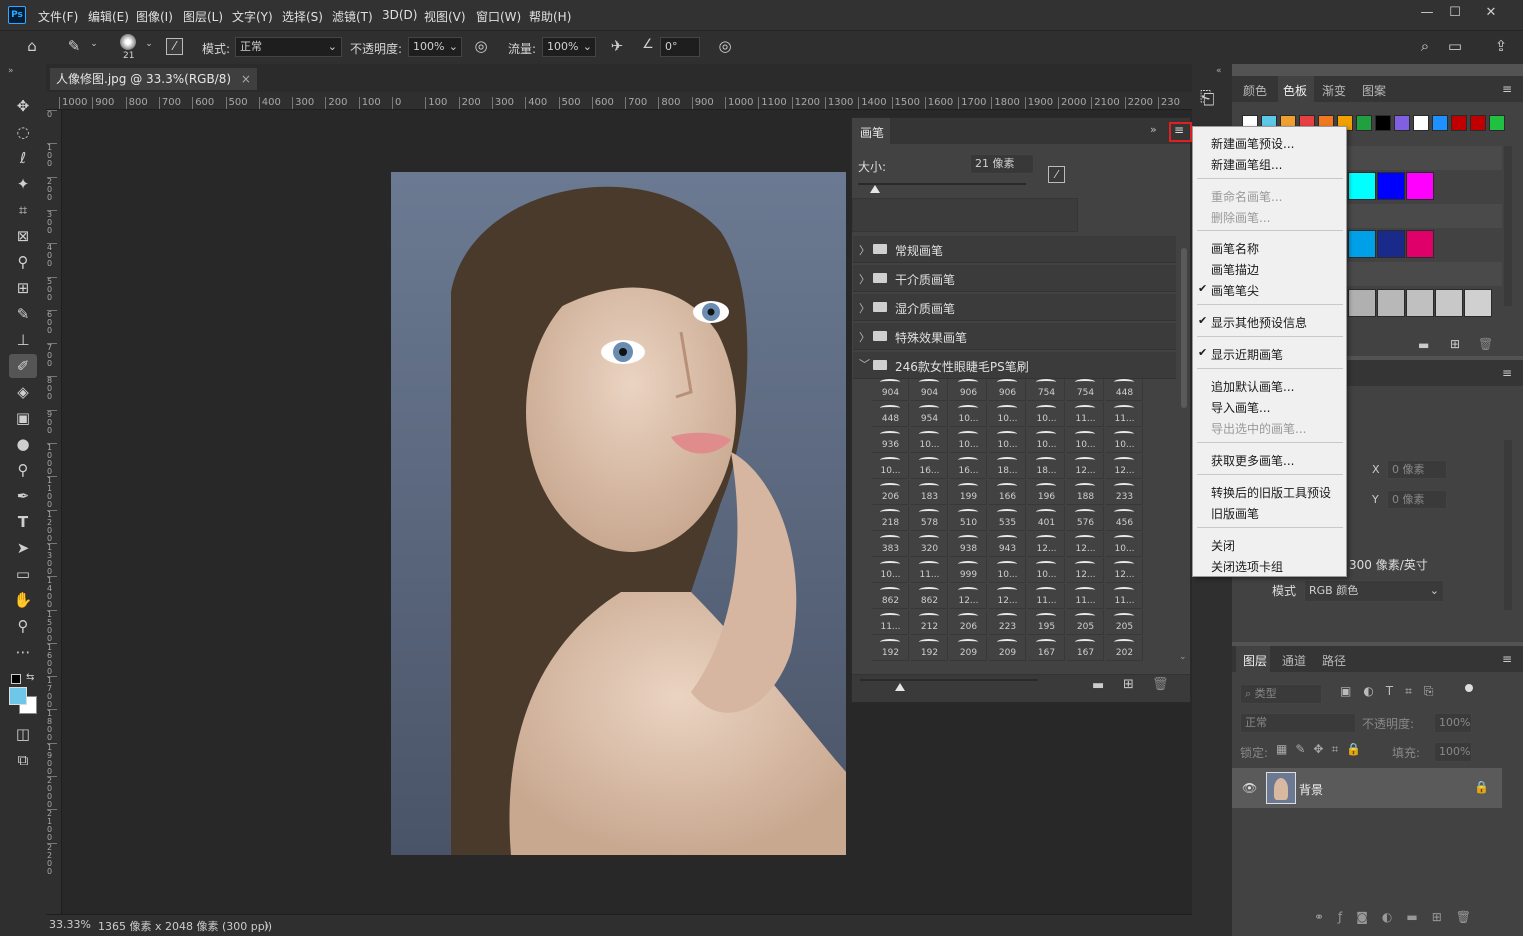  I want to click on brush-preset: 576, so click(1085, 518).